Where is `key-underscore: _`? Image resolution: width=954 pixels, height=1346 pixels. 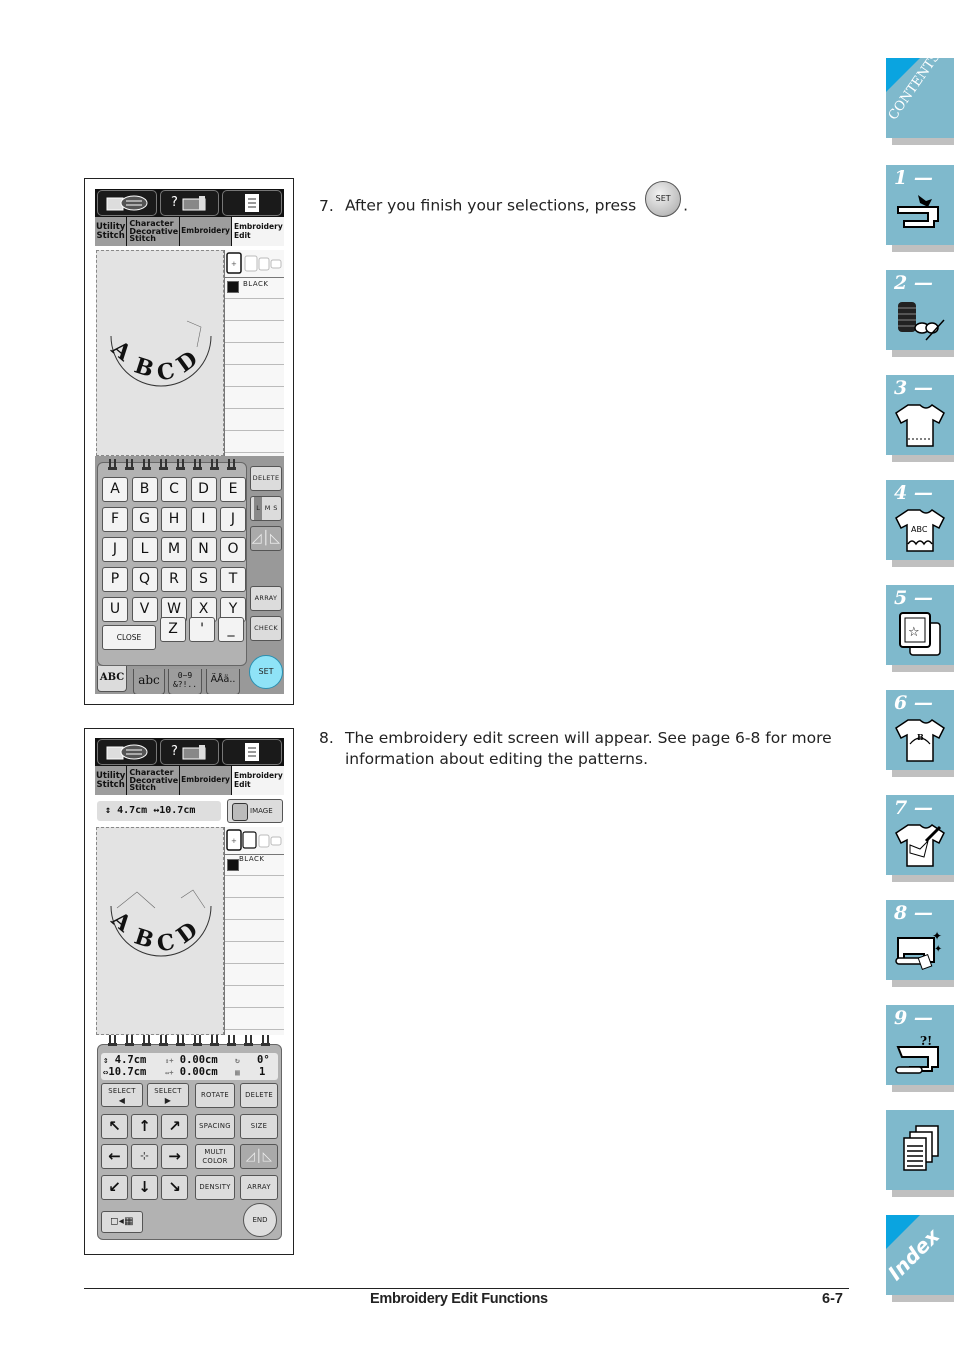 key-underscore: _ is located at coordinates (231, 629).